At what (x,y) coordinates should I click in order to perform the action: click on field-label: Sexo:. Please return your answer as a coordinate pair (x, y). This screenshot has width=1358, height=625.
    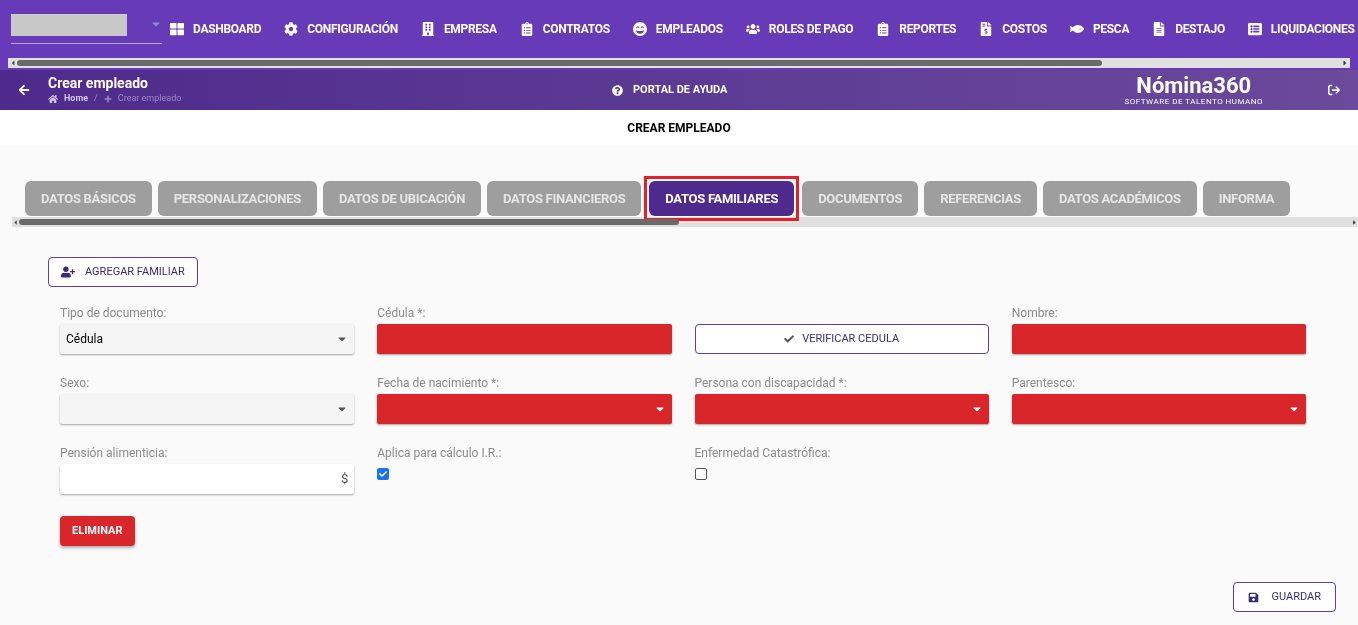
    Looking at the image, I should click on (75, 383).